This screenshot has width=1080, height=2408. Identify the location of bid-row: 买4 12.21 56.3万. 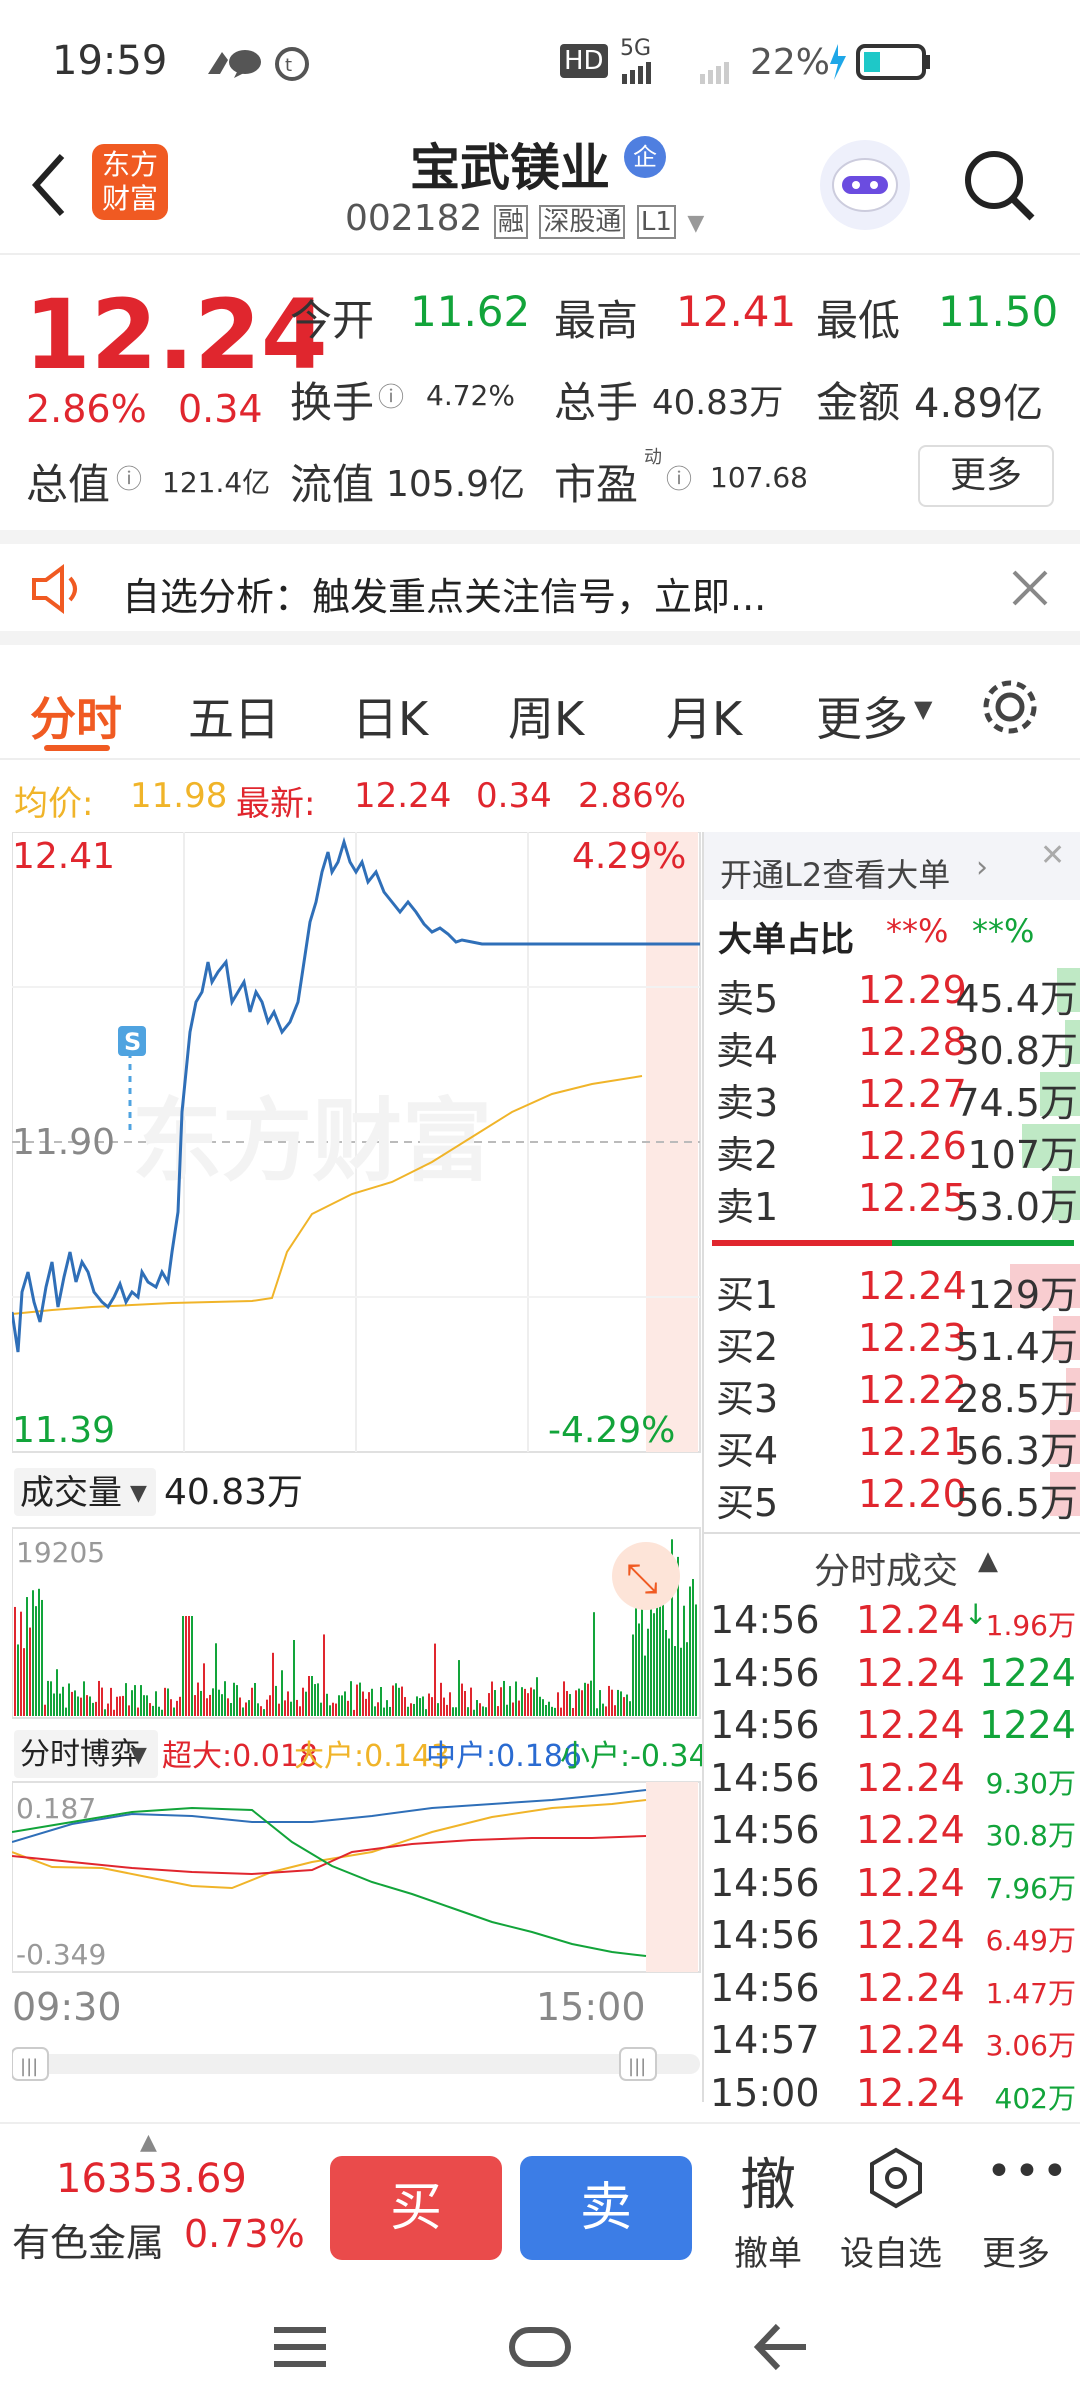
(896, 1444).